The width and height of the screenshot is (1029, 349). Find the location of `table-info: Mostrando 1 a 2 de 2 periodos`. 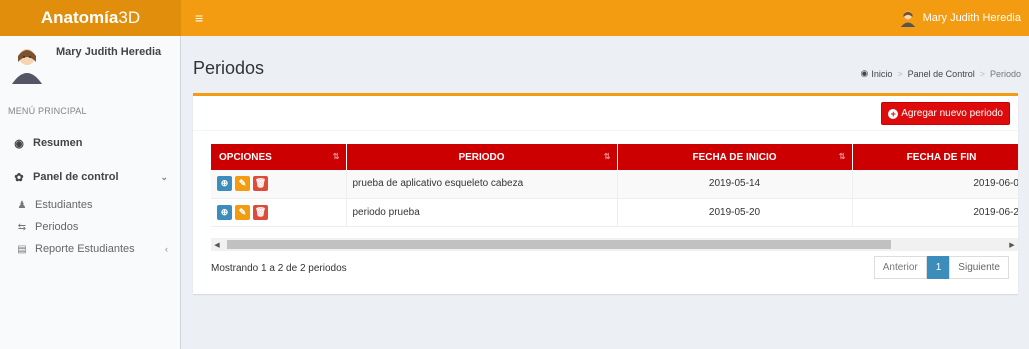

table-info: Mostrando 1 a 2 de 2 periodos is located at coordinates (279, 268).